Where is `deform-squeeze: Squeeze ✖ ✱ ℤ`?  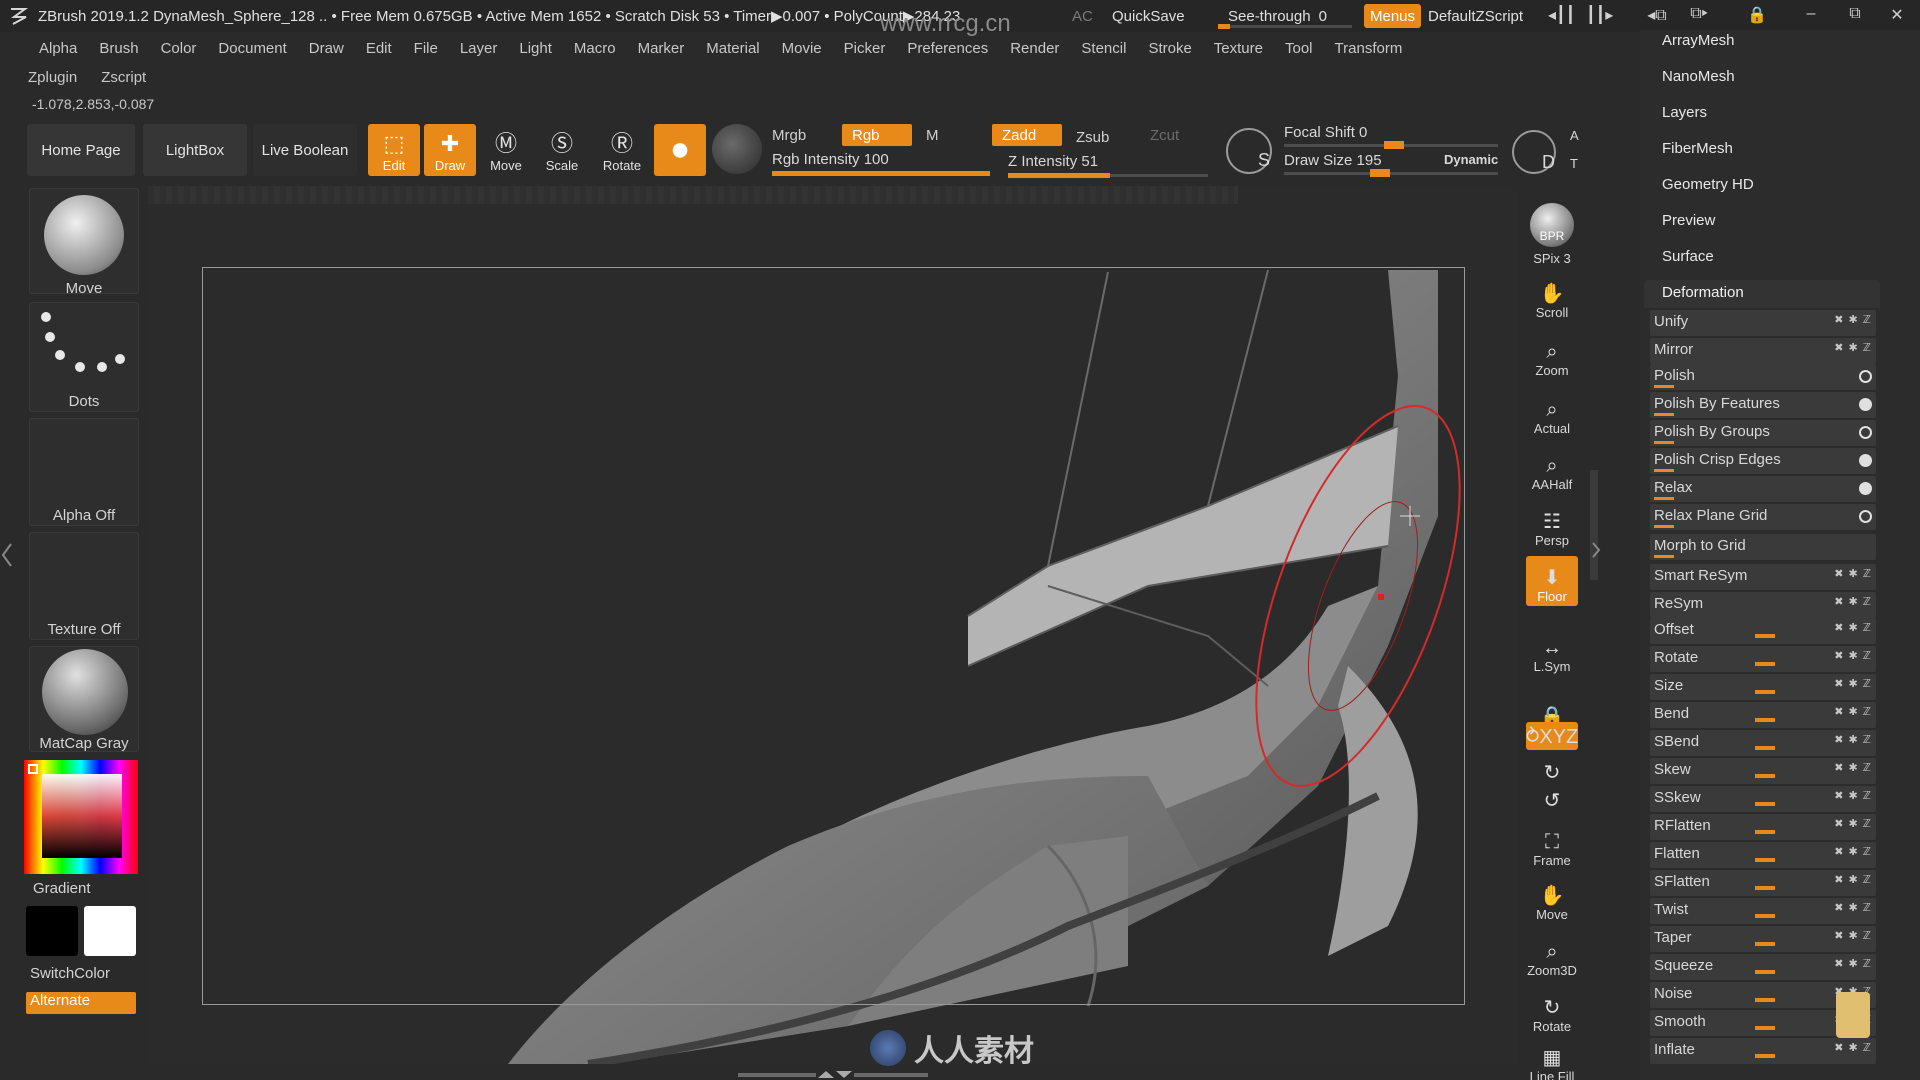
deform-squeeze: Squeeze ✖ ✱ ℤ is located at coordinates (1763, 967).